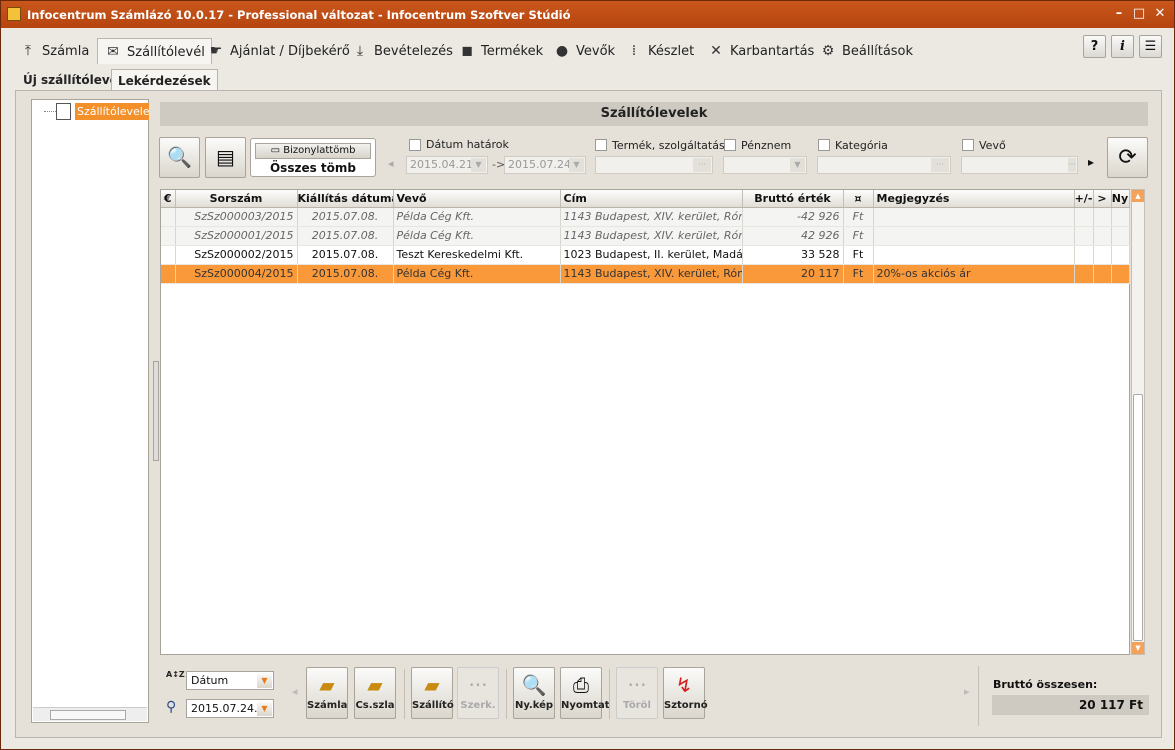 This screenshot has width=1175, height=750. I want to click on sztorno-button: ↯ Sztornó, so click(685, 693).